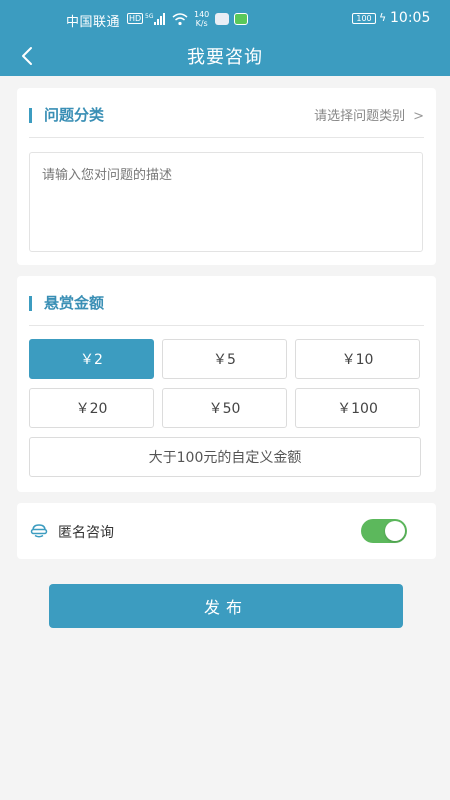  What do you see at coordinates (201, 23) in the screenshot?
I see `speed-unit: K/s` at bounding box center [201, 23].